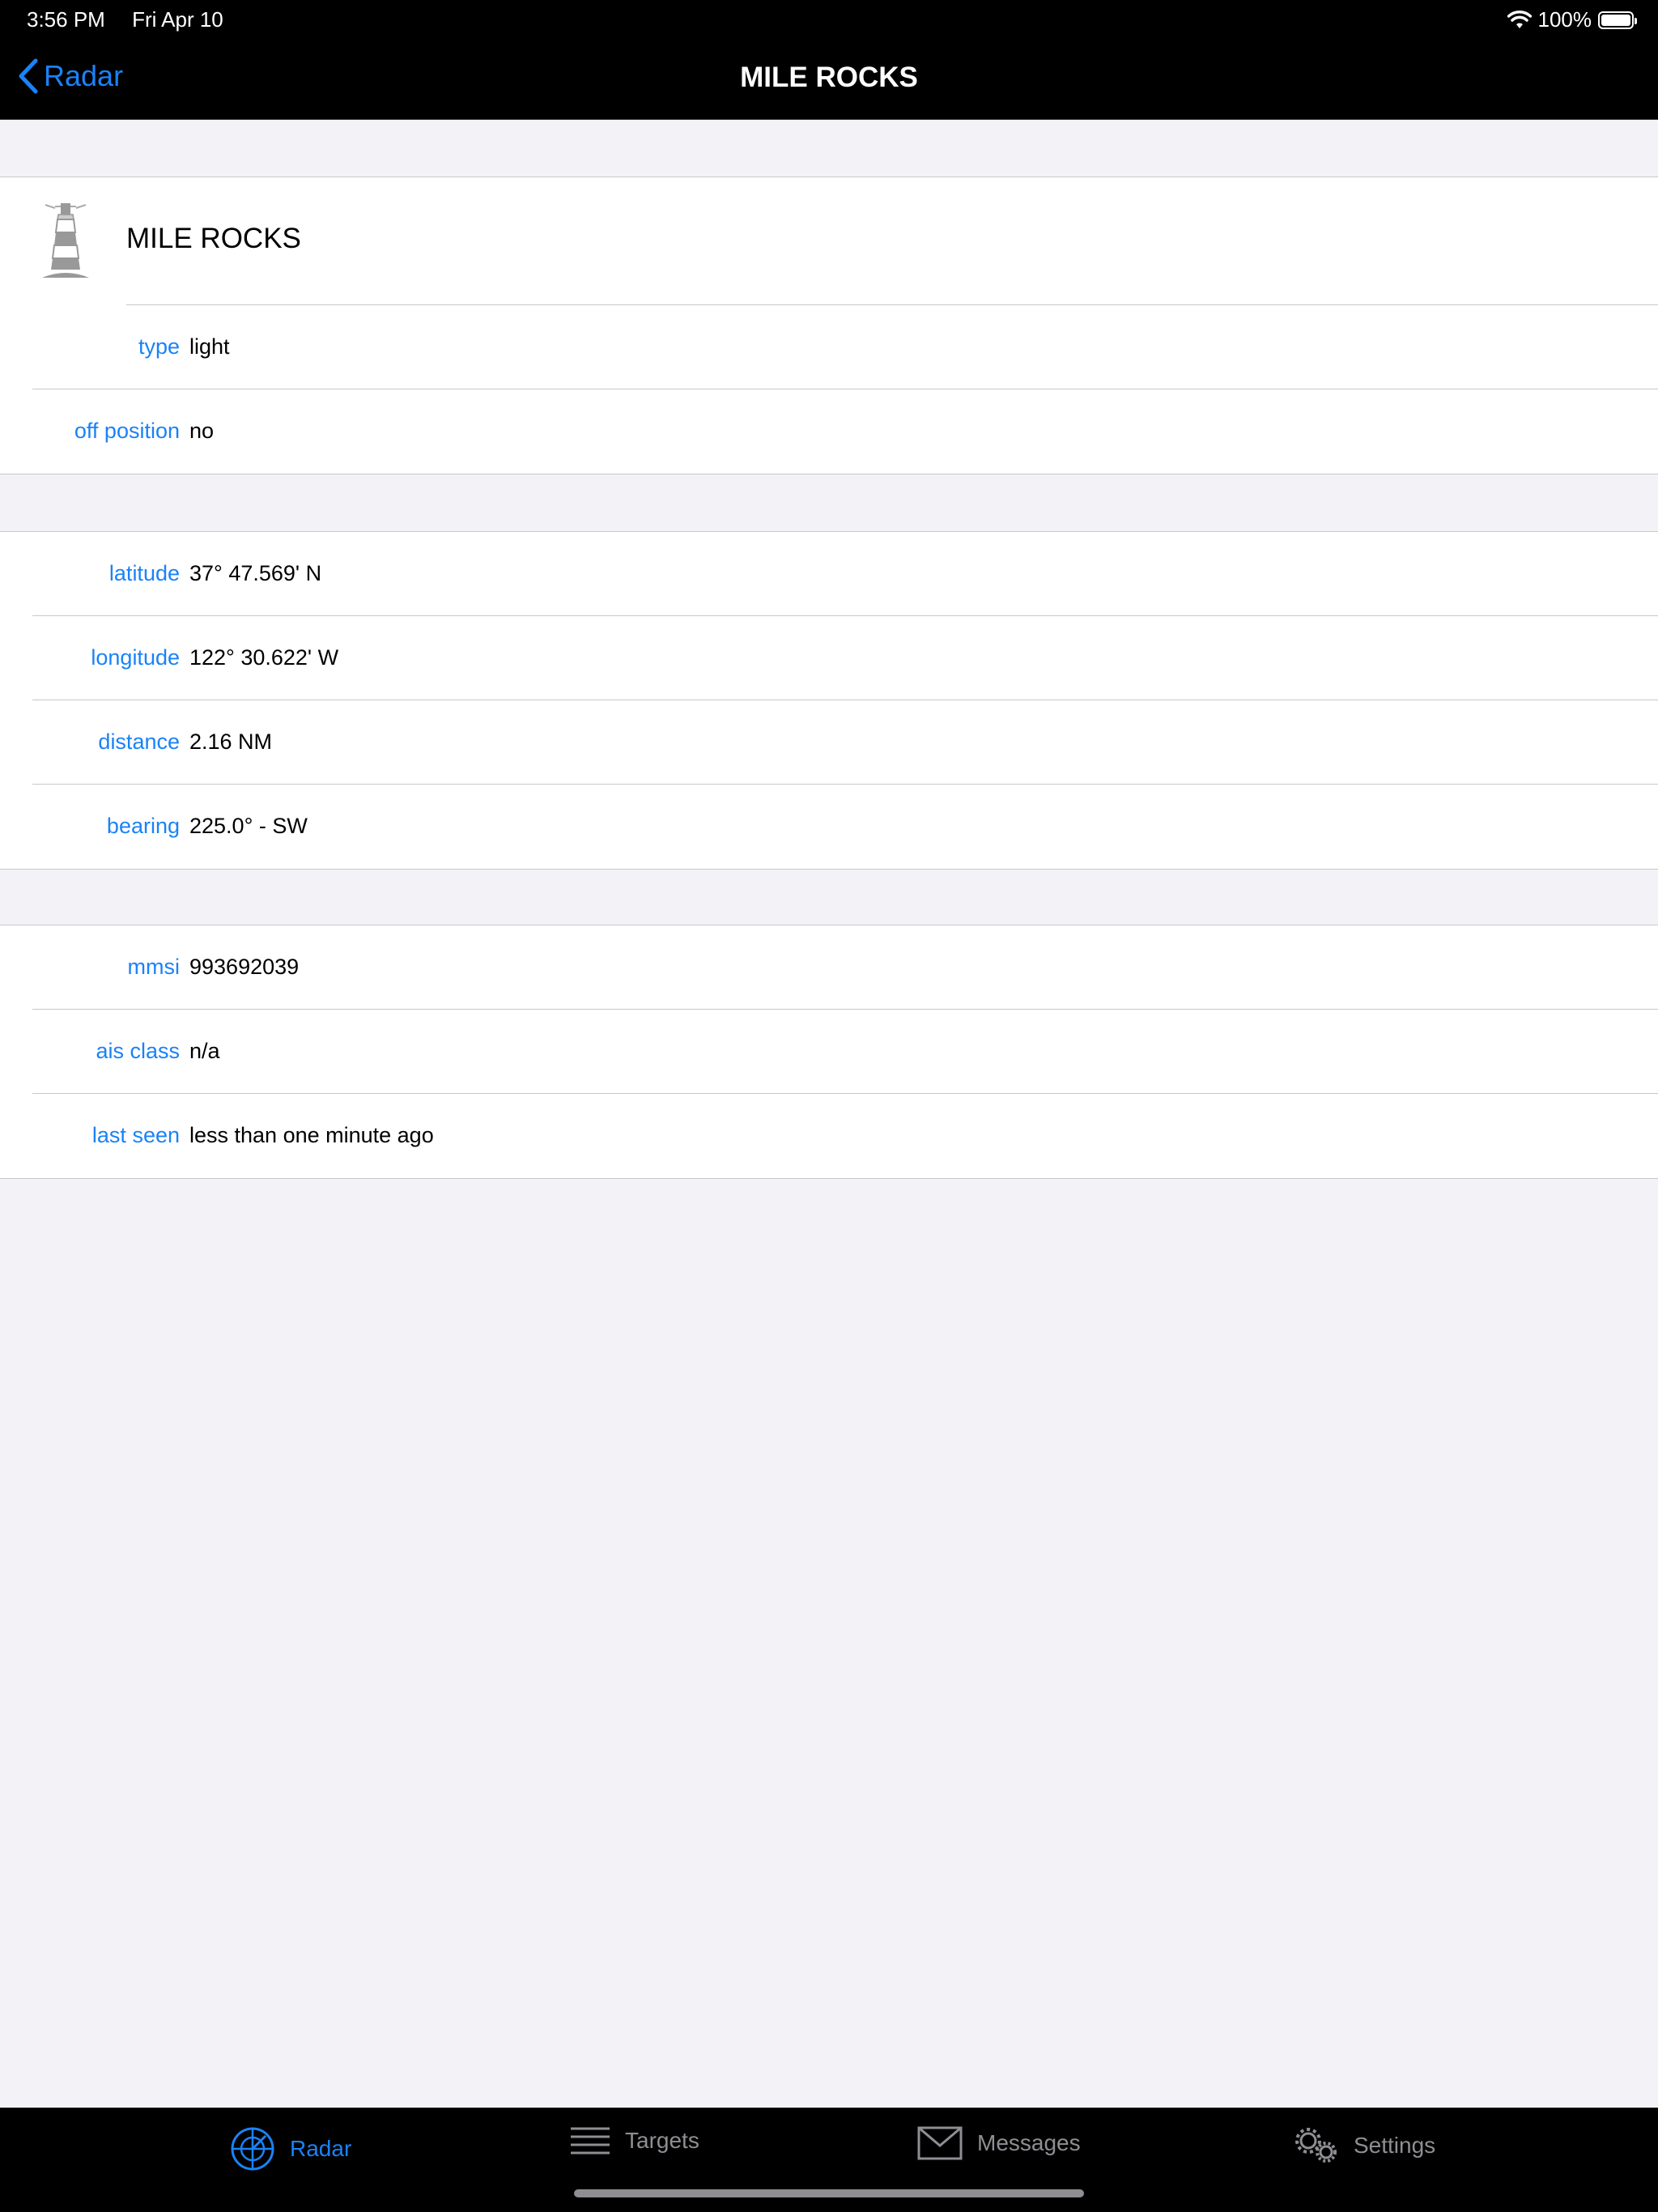  I want to click on detail-row-ais-class: ais class n/a, so click(829, 1052).